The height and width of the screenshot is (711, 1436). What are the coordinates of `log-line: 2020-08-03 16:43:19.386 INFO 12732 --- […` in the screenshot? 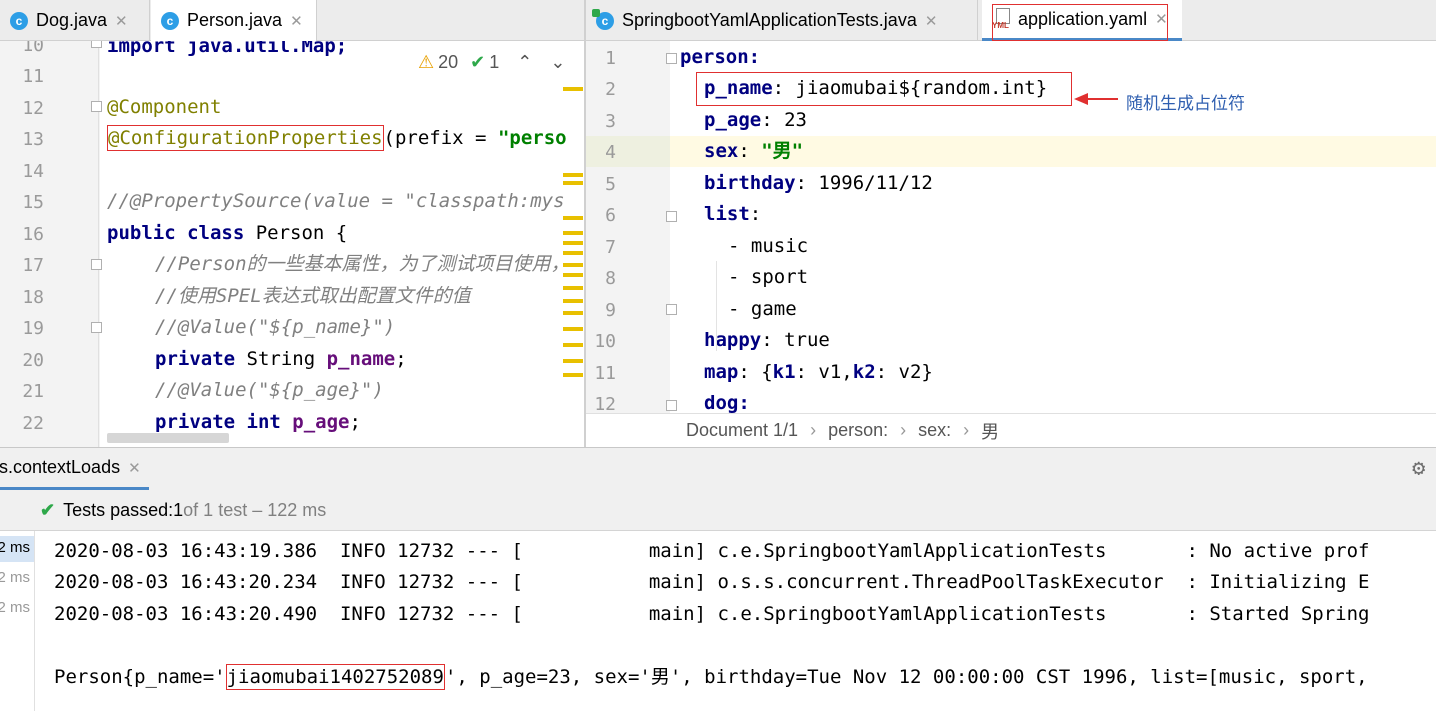 It's located at (712, 551).